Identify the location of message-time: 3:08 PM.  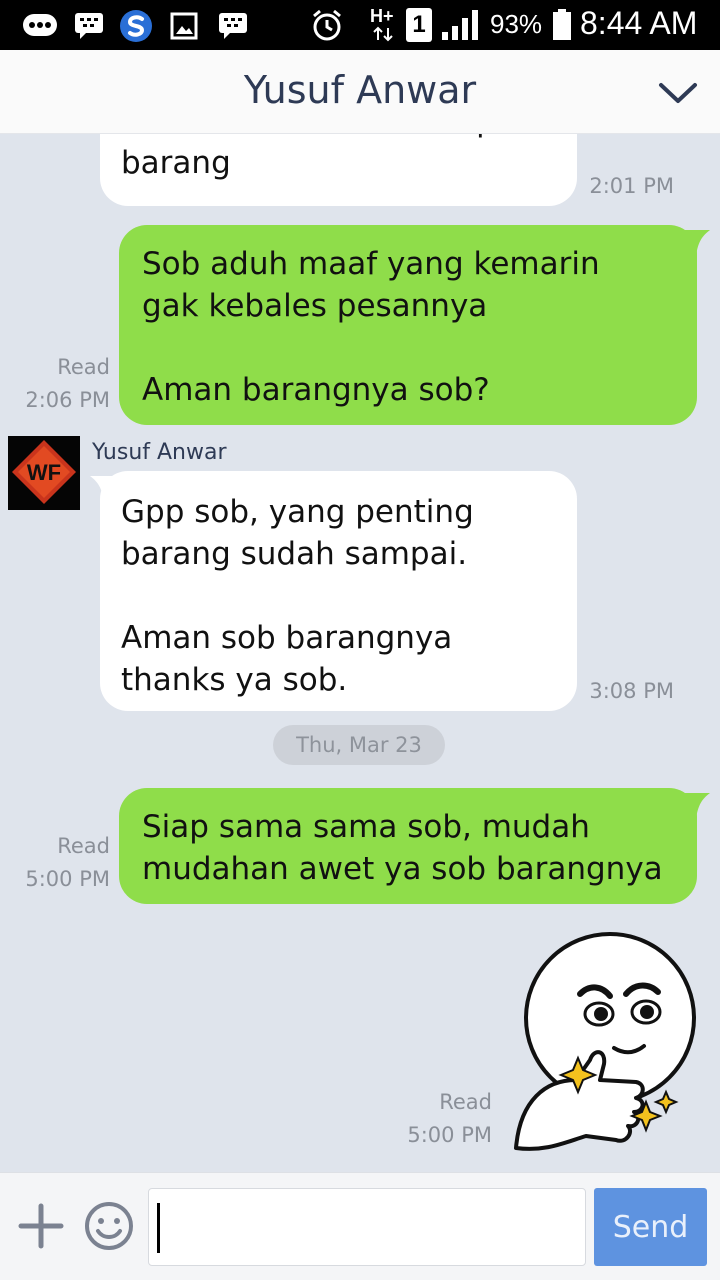
(631, 691).